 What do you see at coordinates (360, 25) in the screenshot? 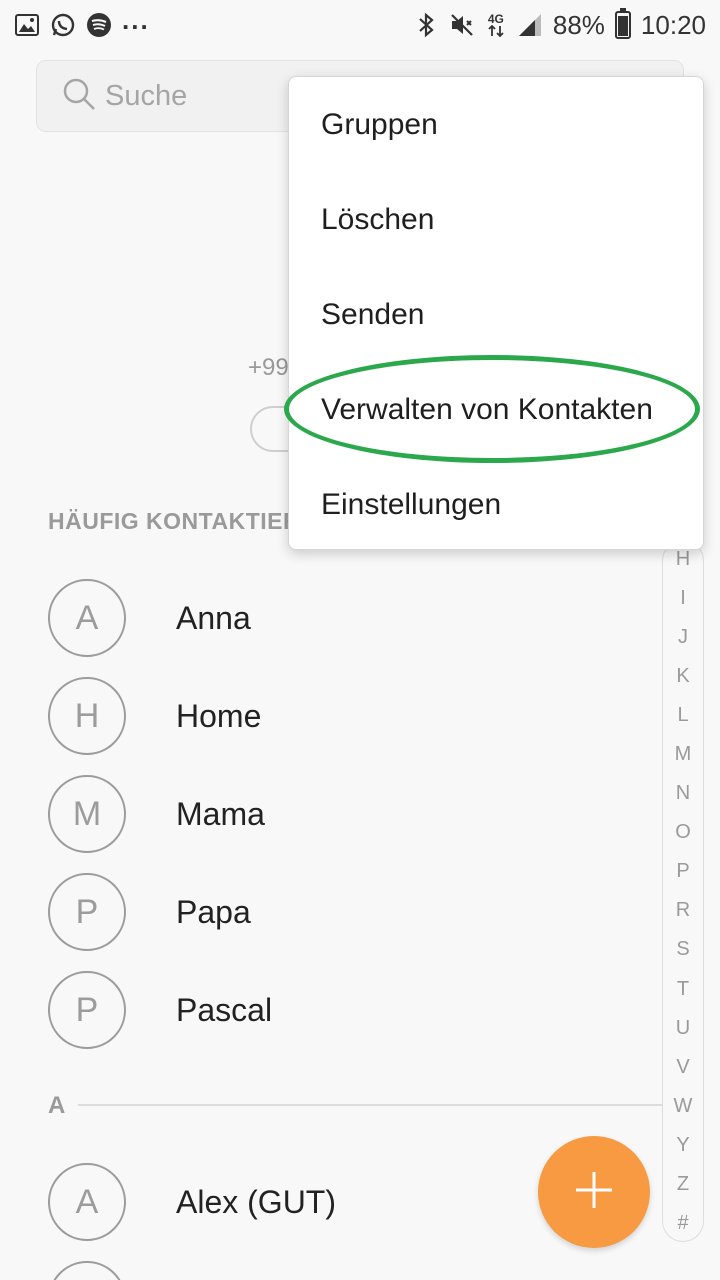
I see `status-bar: ... 4G 88% 10:20` at bounding box center [360, 25].